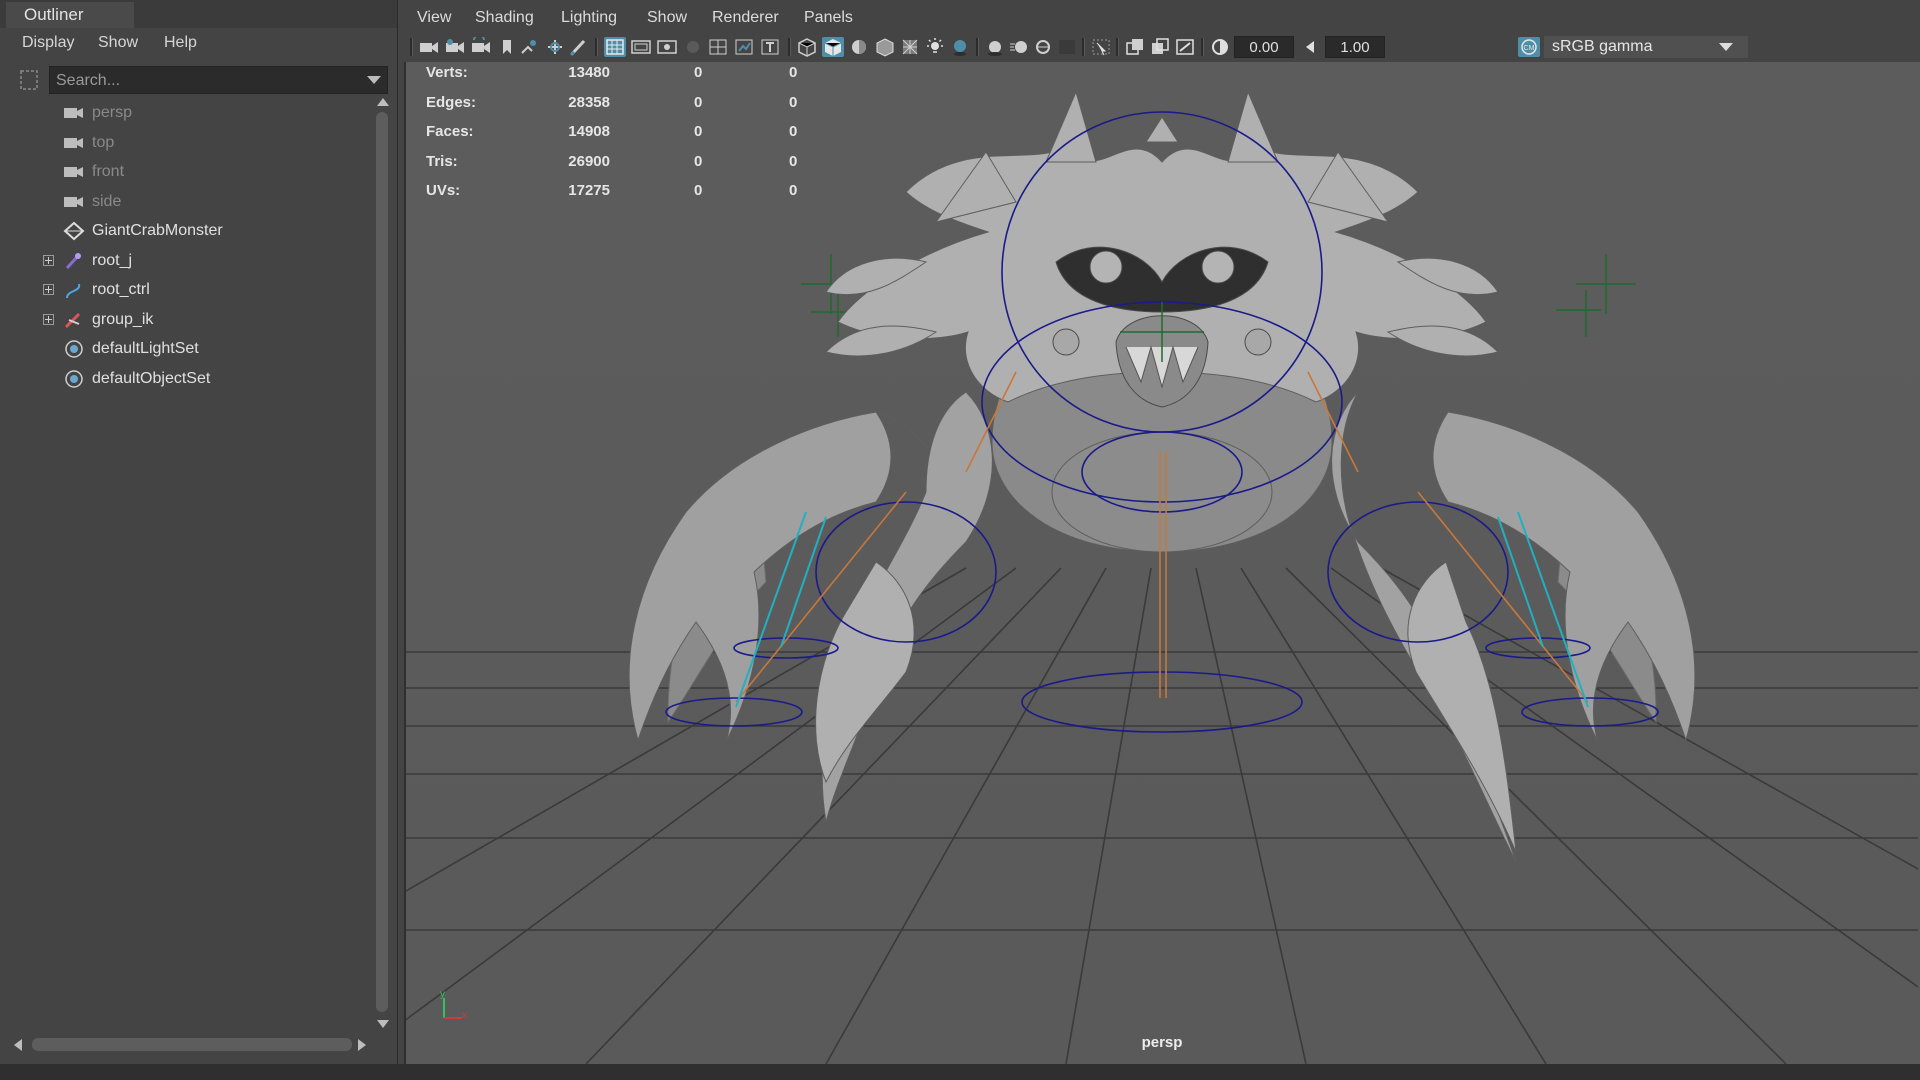 The width and height of the screenshot is (1920, 1080). I want to click on outliner-item-group_ik: group_ik, so click(186, 319).